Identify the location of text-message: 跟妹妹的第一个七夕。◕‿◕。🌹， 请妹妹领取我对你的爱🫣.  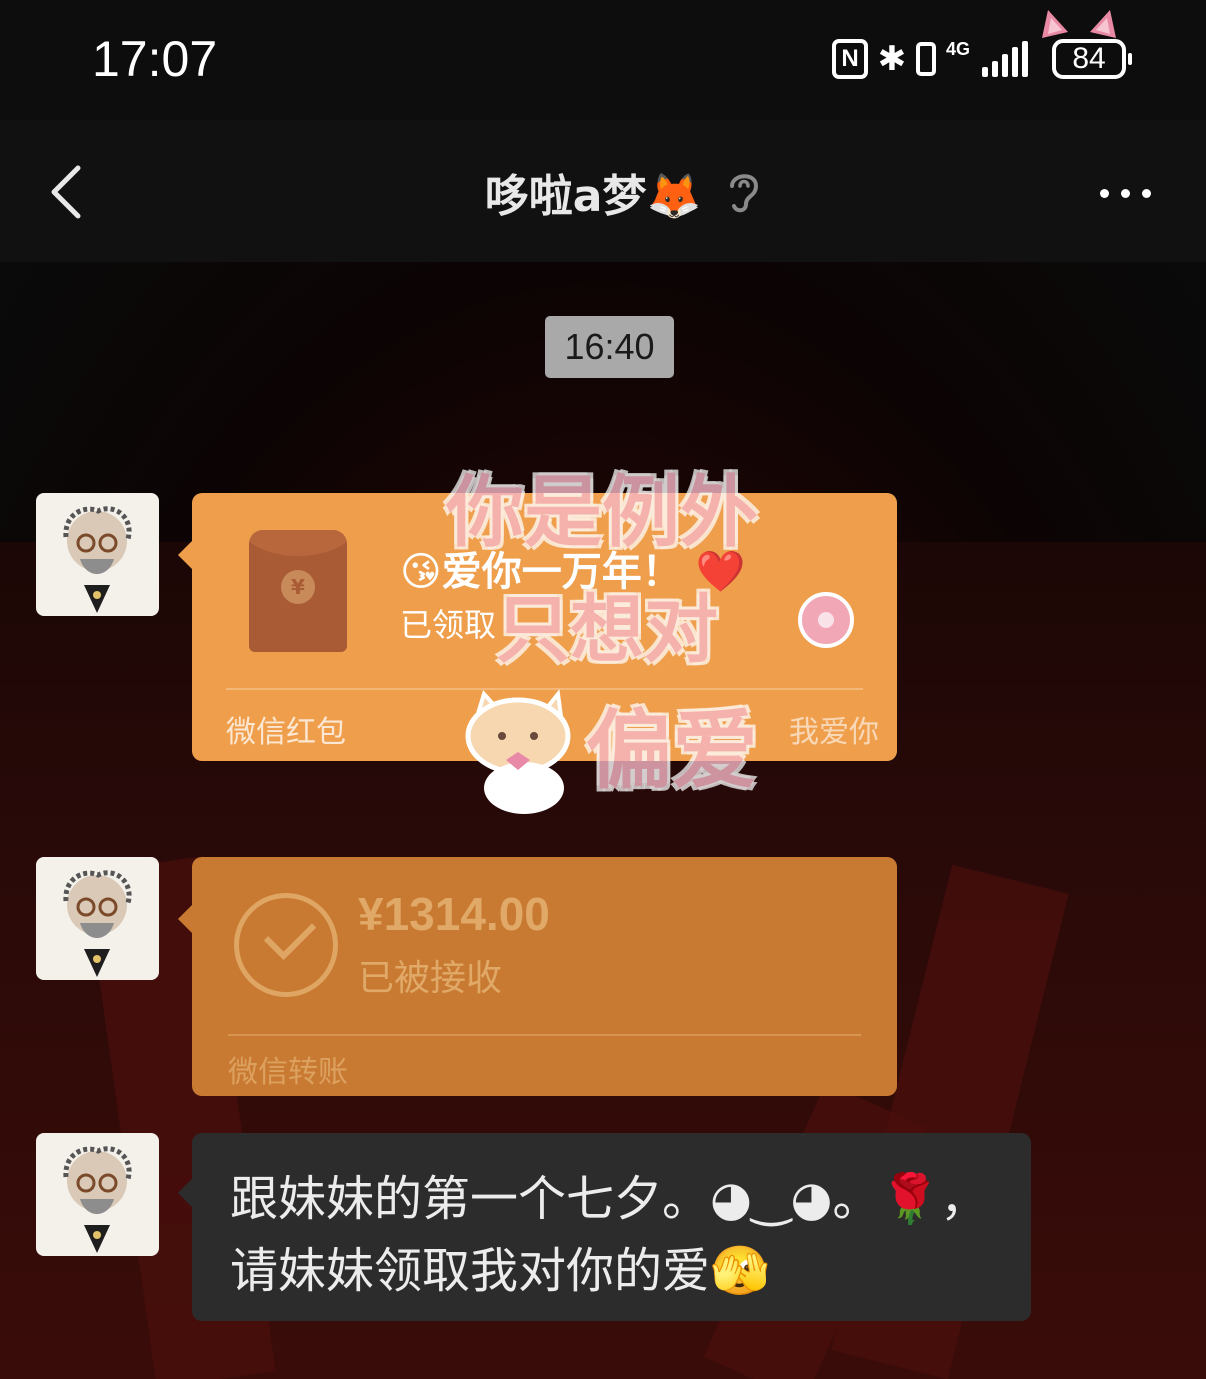
(604, 1227).